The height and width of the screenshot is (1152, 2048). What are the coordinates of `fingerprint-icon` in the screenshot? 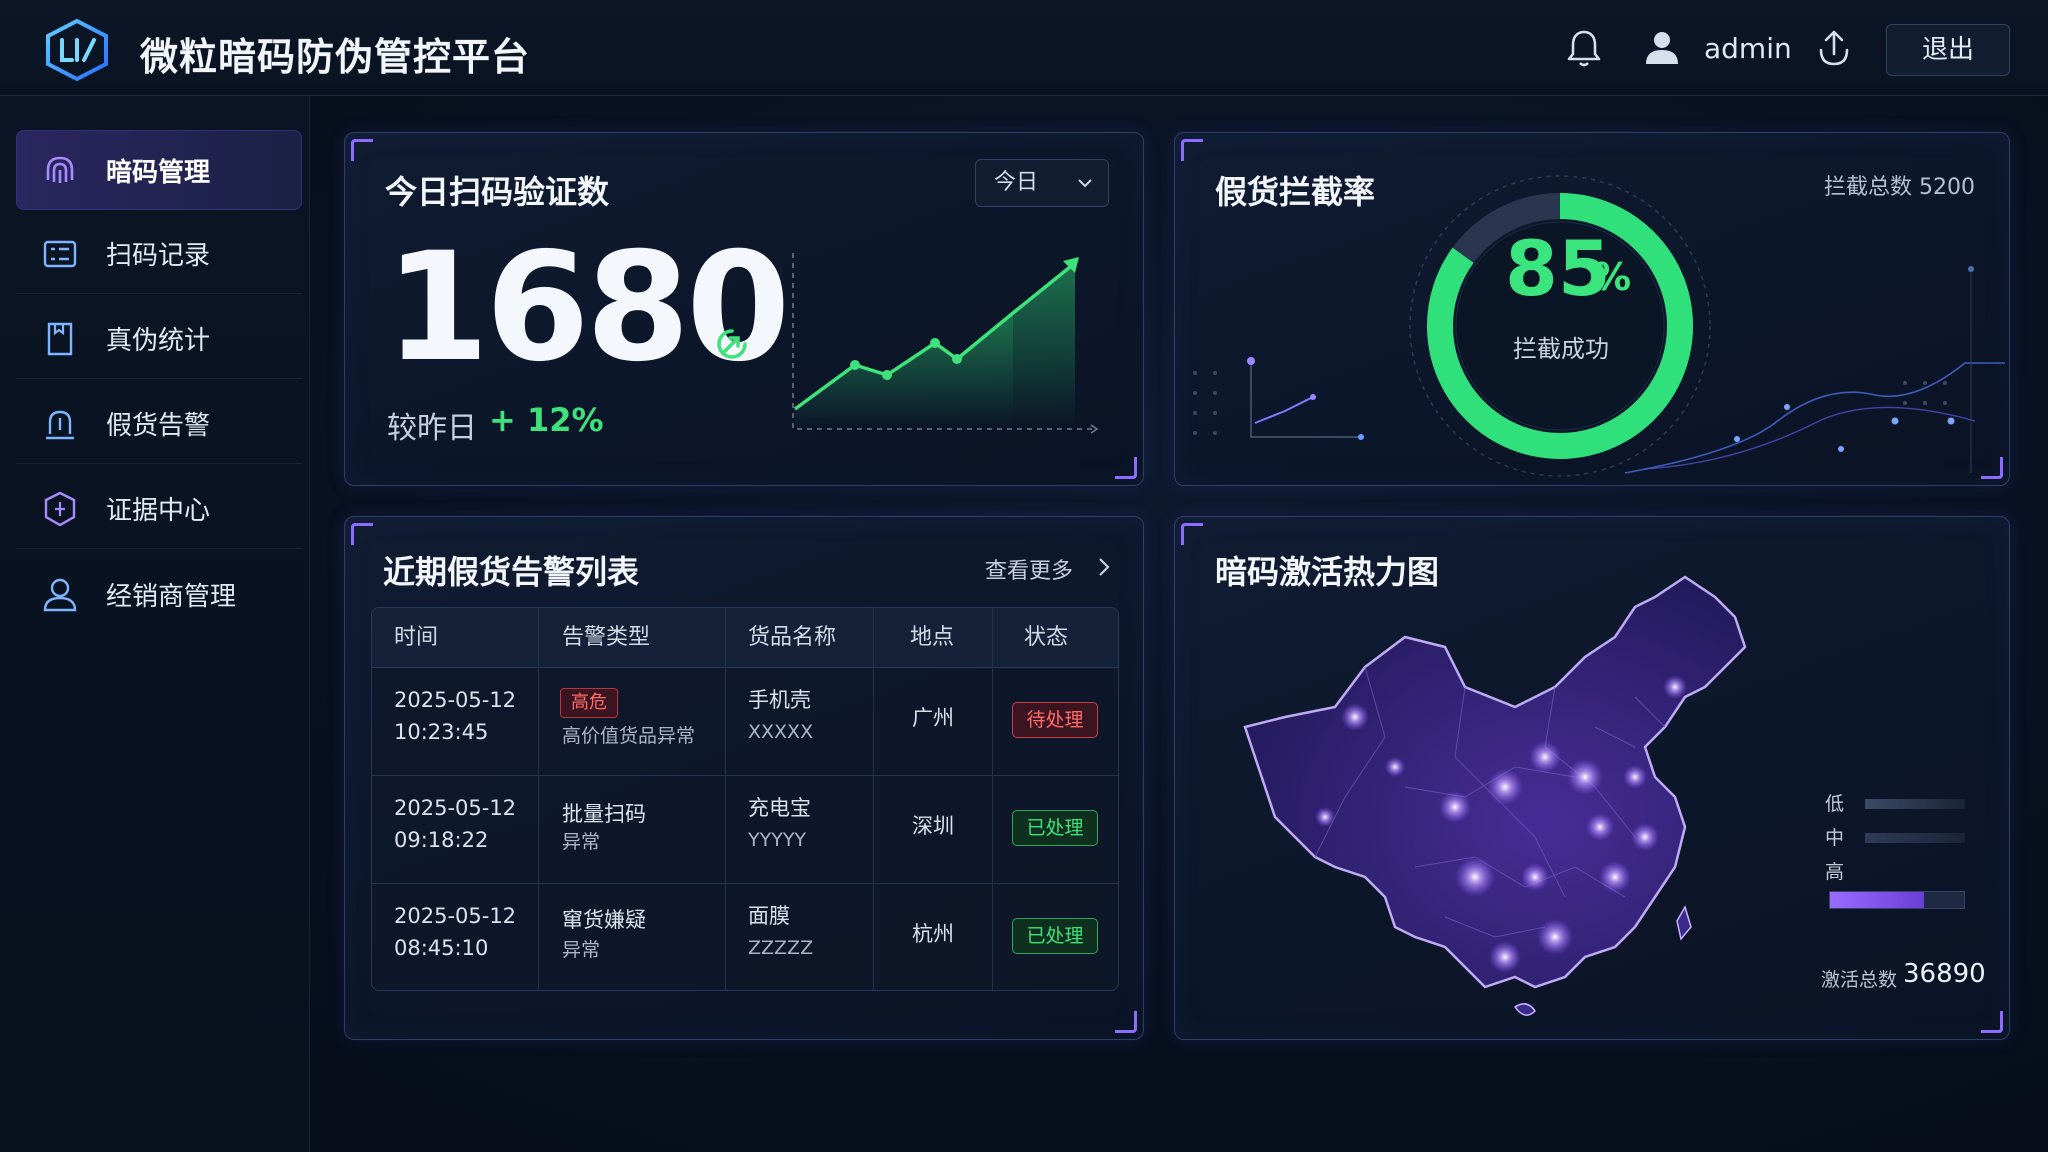 It's located at (60, 169).